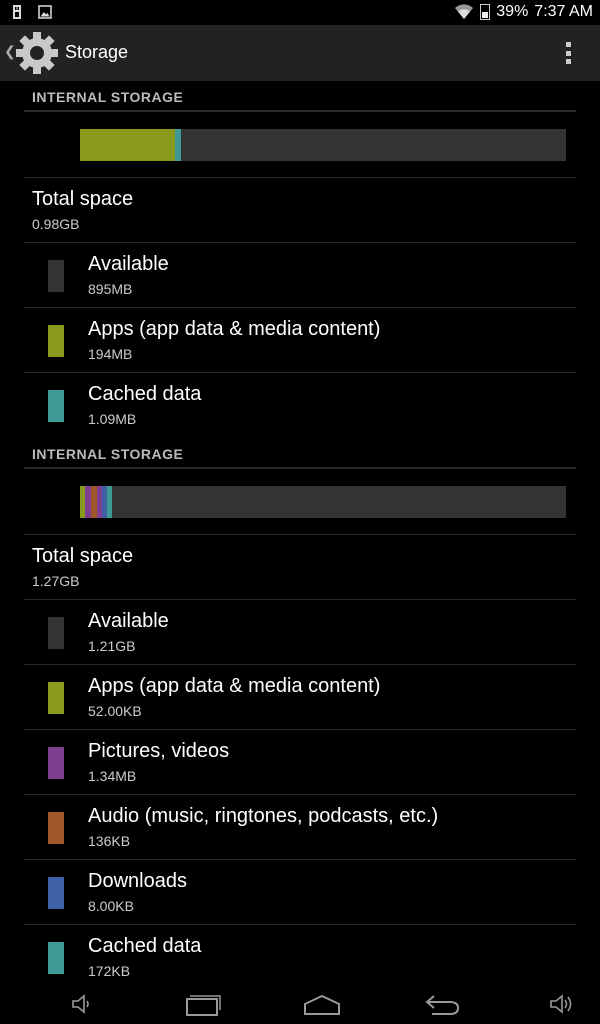 The width and height of the screenshot is (600, 1024). I want to click on battery-percent: 39%, so click(512, 11).